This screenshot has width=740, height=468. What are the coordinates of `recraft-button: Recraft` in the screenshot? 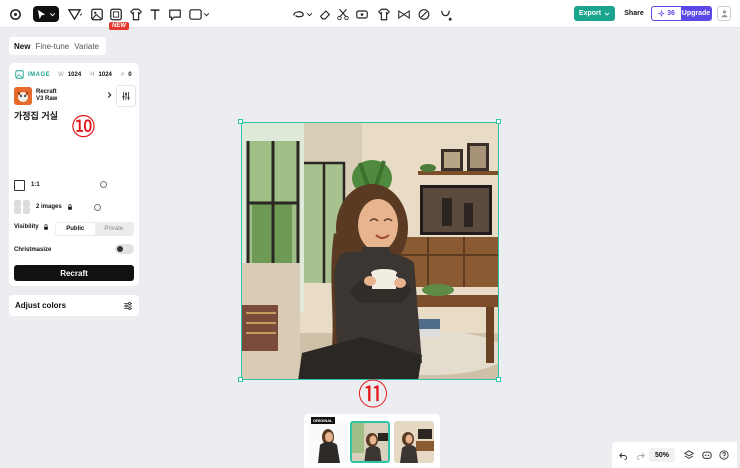 It's located at (74, 273).